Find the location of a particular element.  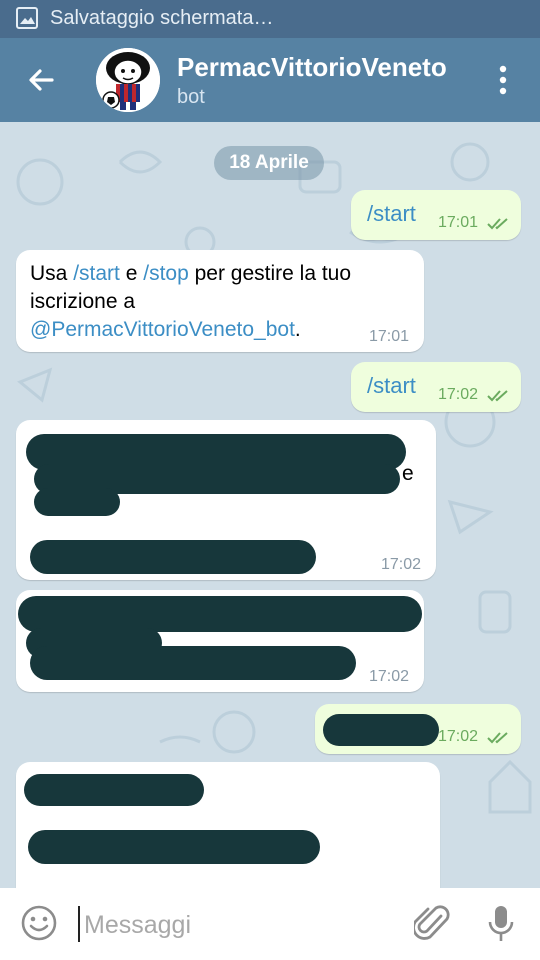

chat-header: PermacVittorioVeneto bot is located at coordinates (270, 80).